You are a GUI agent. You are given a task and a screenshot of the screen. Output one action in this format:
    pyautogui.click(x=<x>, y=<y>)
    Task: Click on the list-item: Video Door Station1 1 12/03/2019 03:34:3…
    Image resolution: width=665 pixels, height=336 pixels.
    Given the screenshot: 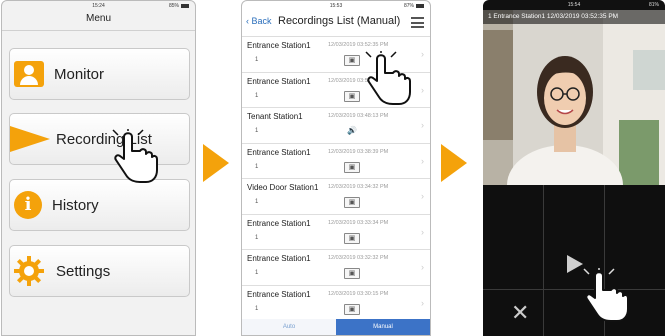 What is the action you would take?
    pyautogui.click(x=336, y=197)
    